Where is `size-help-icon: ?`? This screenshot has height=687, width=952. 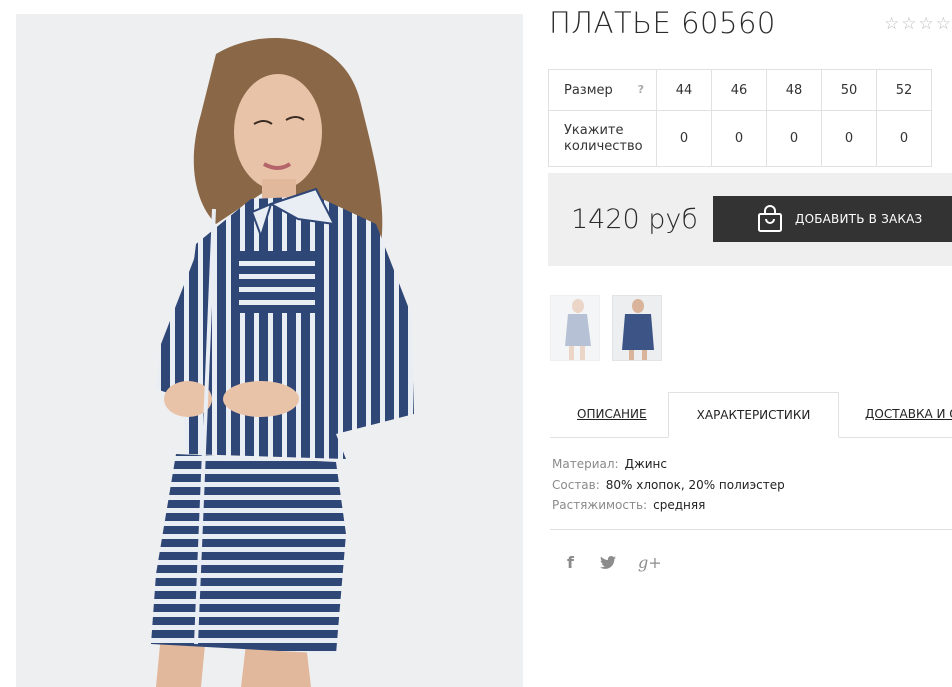
size-help-icon: ? is located at coordinates (641, 89).